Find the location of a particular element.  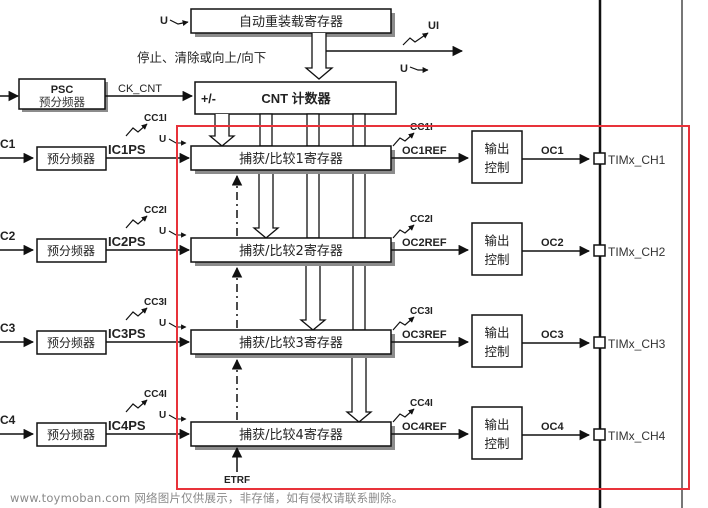

capture-irq-label: CC4I is located at coordinates (155, 394).